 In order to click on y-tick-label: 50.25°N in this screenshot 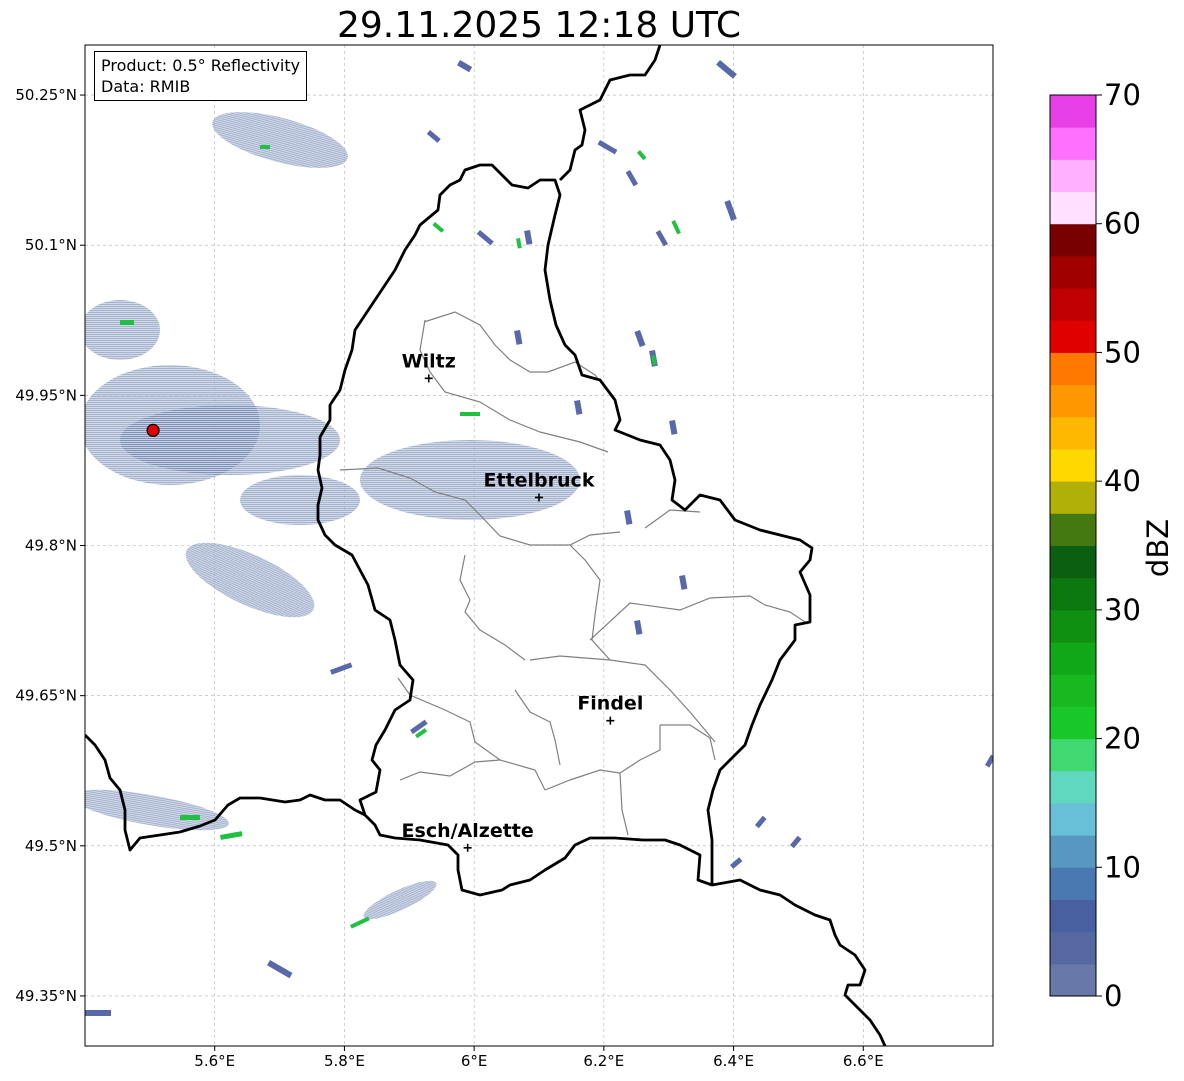, I will do `click(46, 95)`.